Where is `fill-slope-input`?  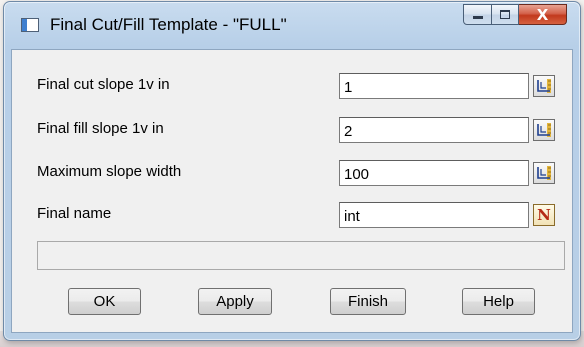
fill-slope-input is located at coordinates (434, 130).